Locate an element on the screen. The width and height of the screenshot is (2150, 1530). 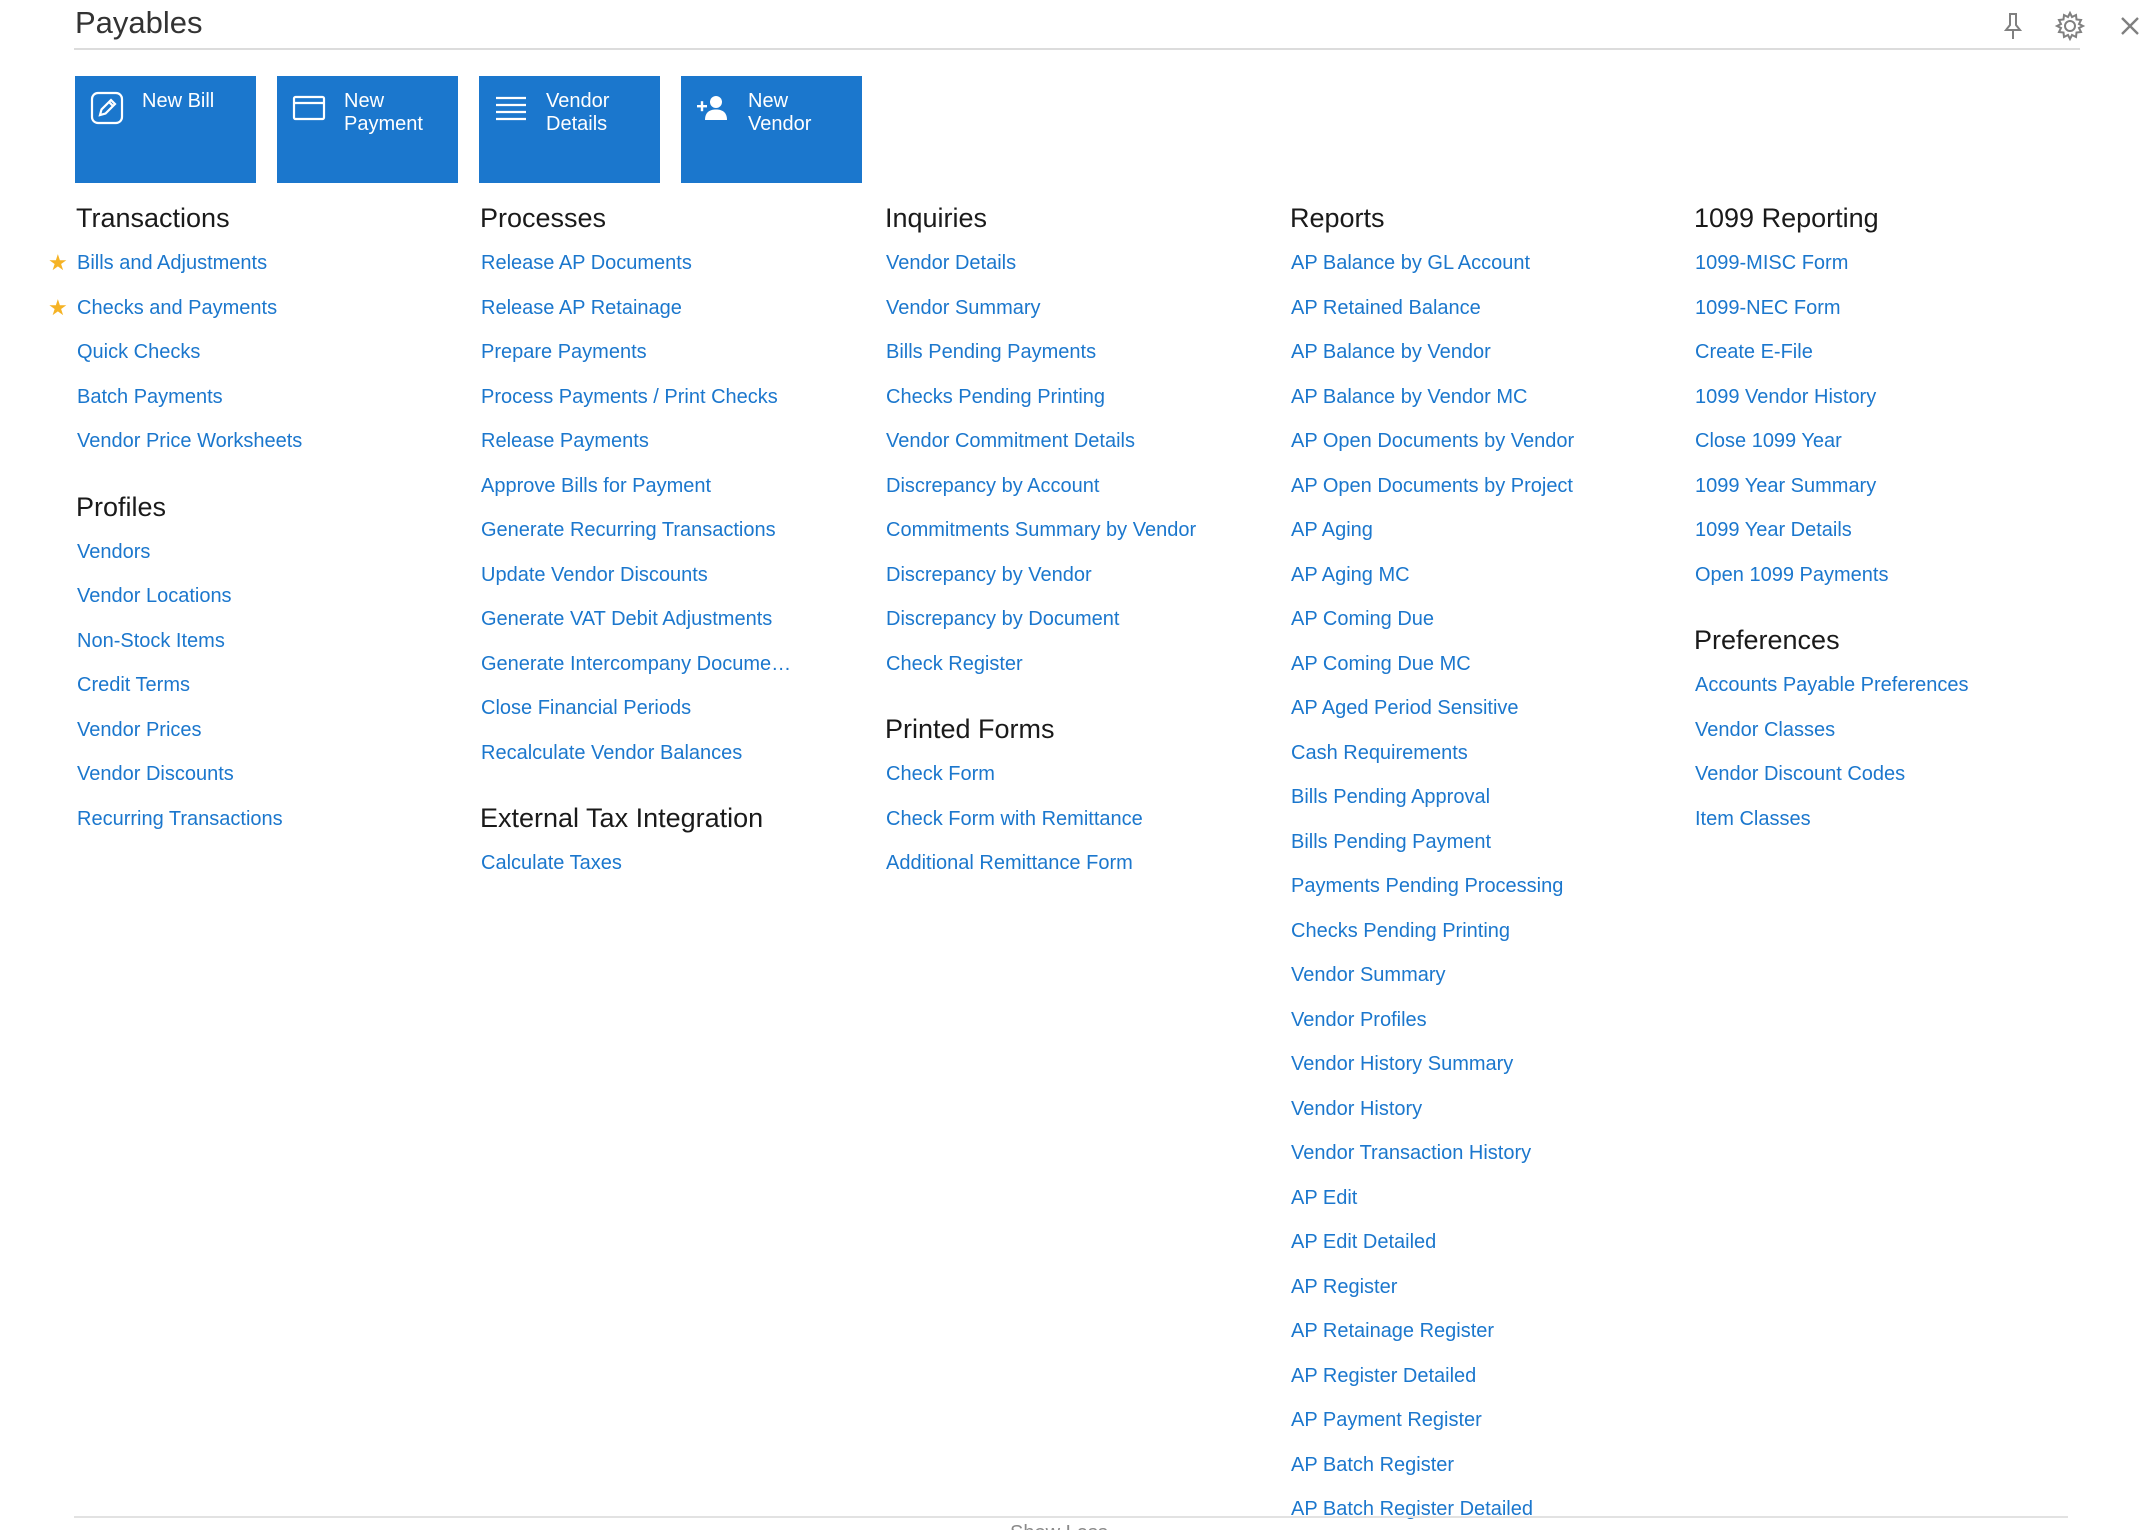
vendor-details-tile: Vendor Details is located at coordinates (569, 129).